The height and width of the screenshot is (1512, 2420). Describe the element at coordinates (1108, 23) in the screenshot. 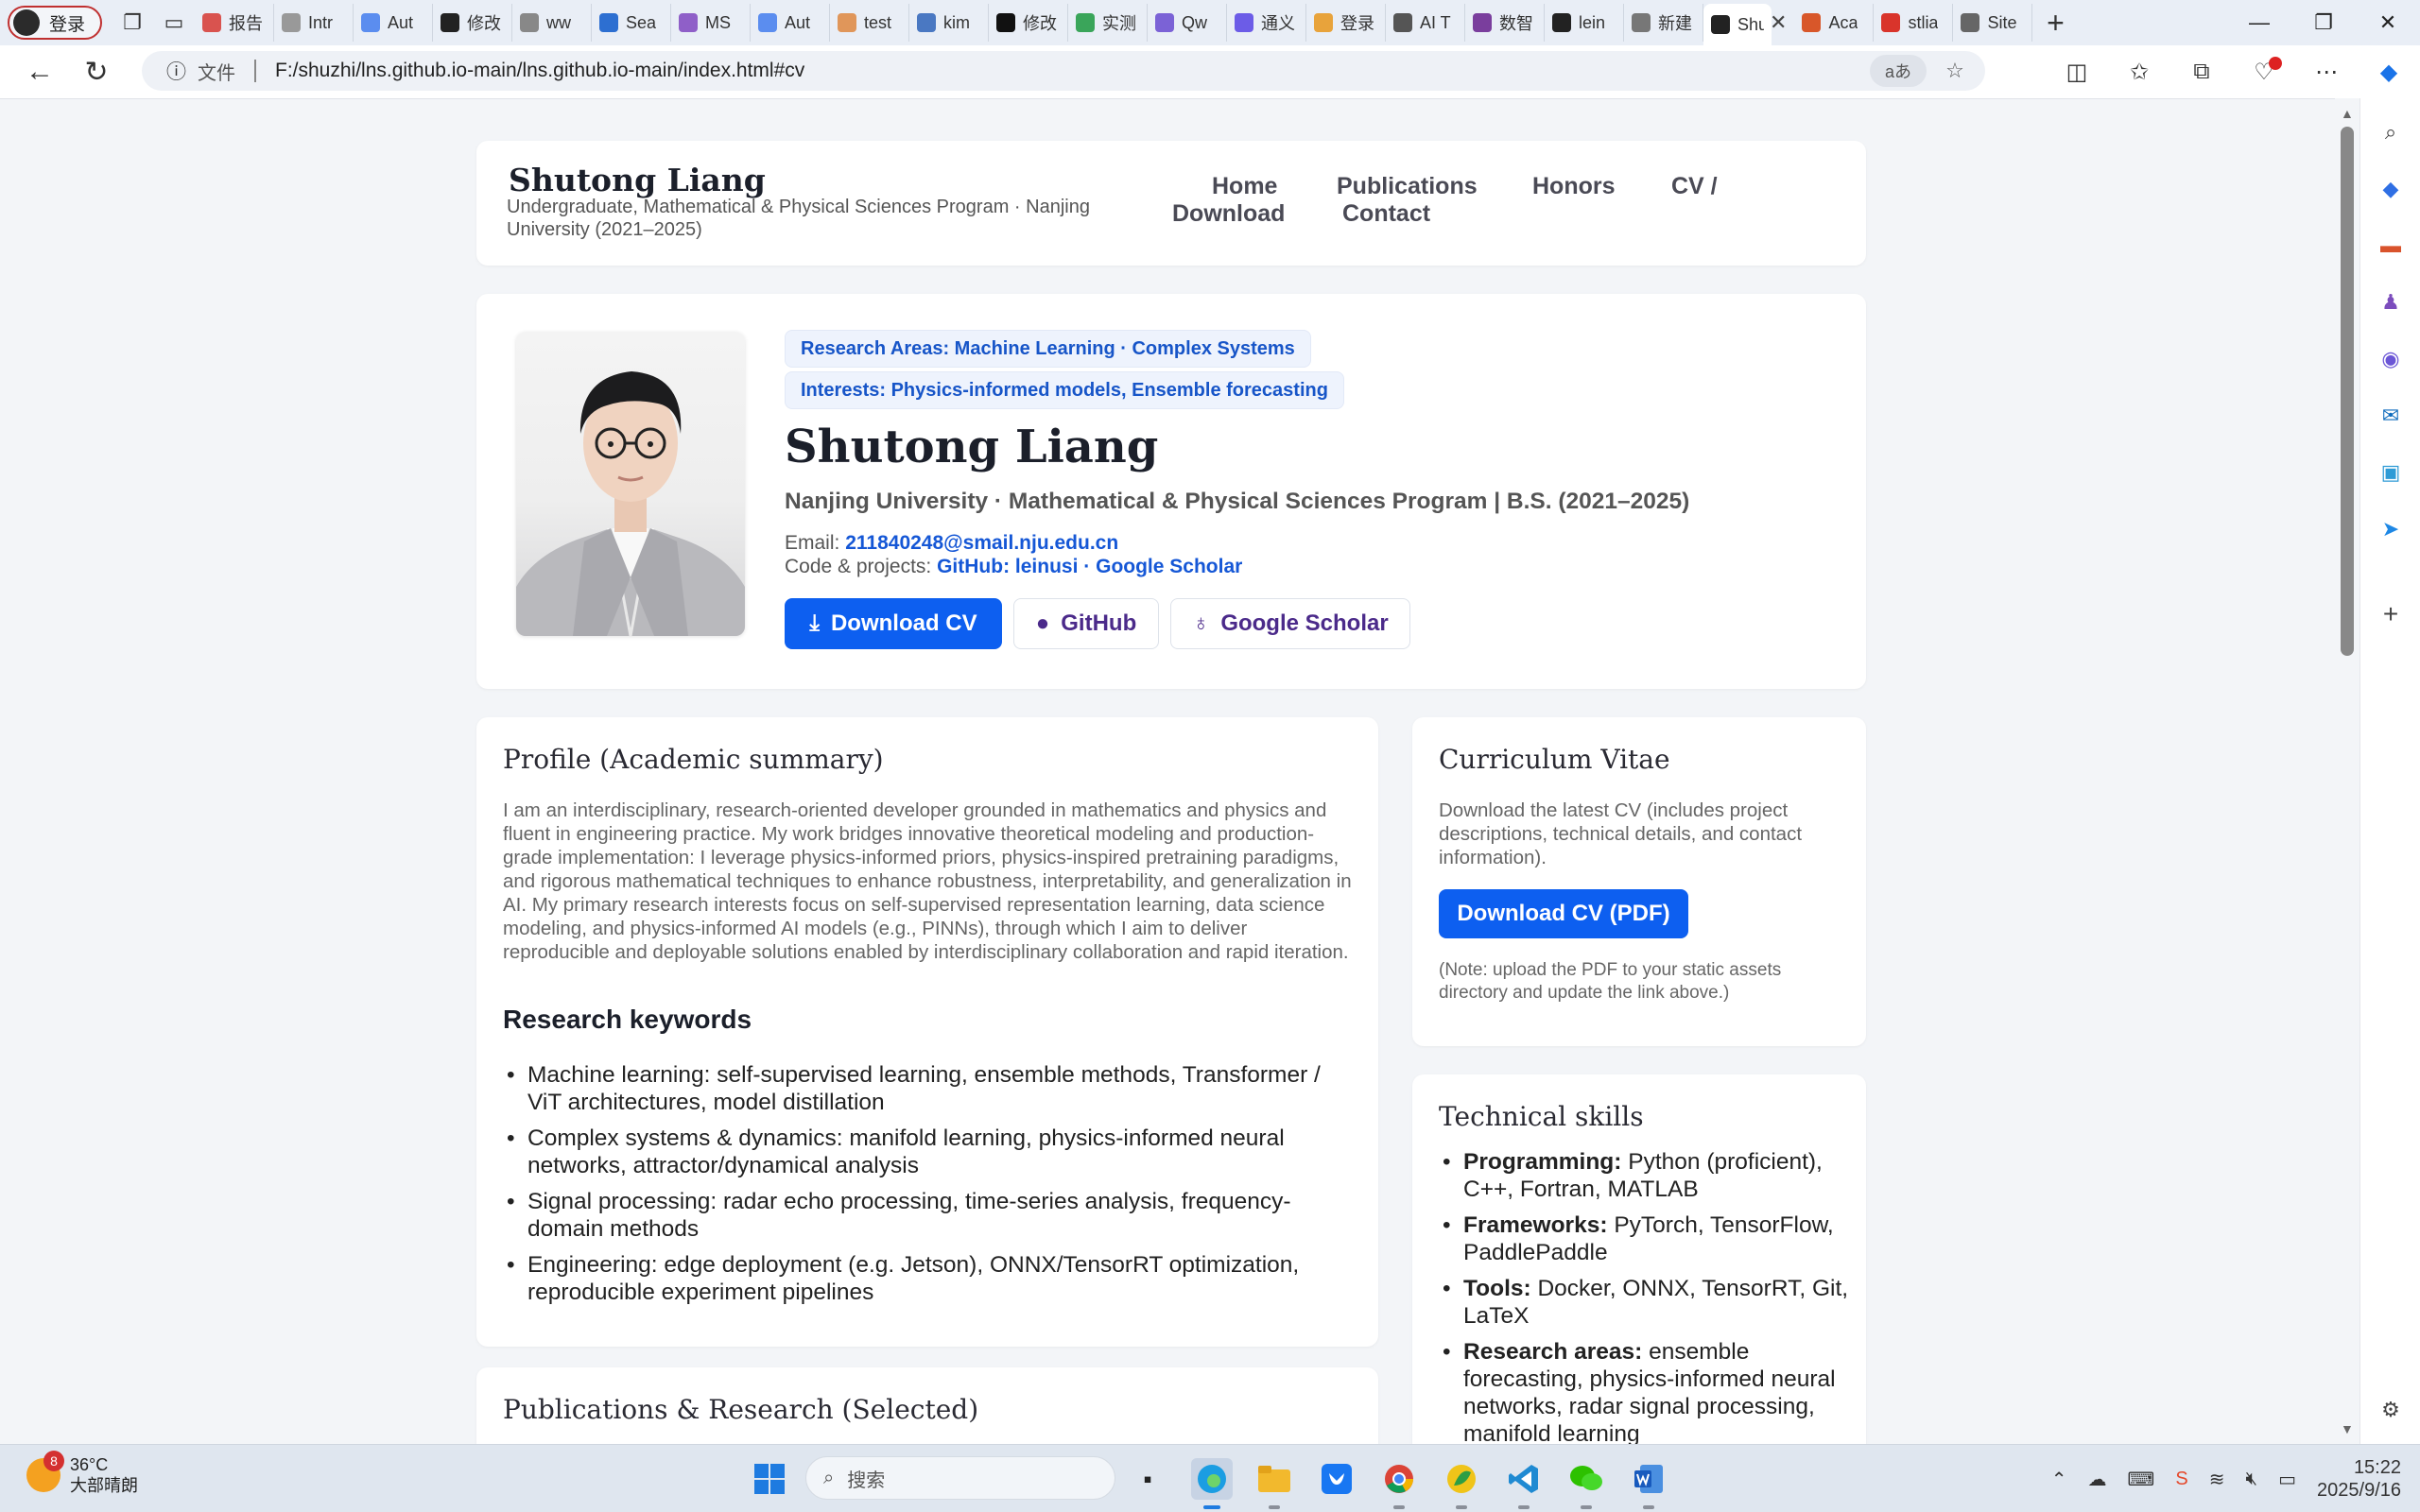

I see `browser-tab: 实测` at that location.